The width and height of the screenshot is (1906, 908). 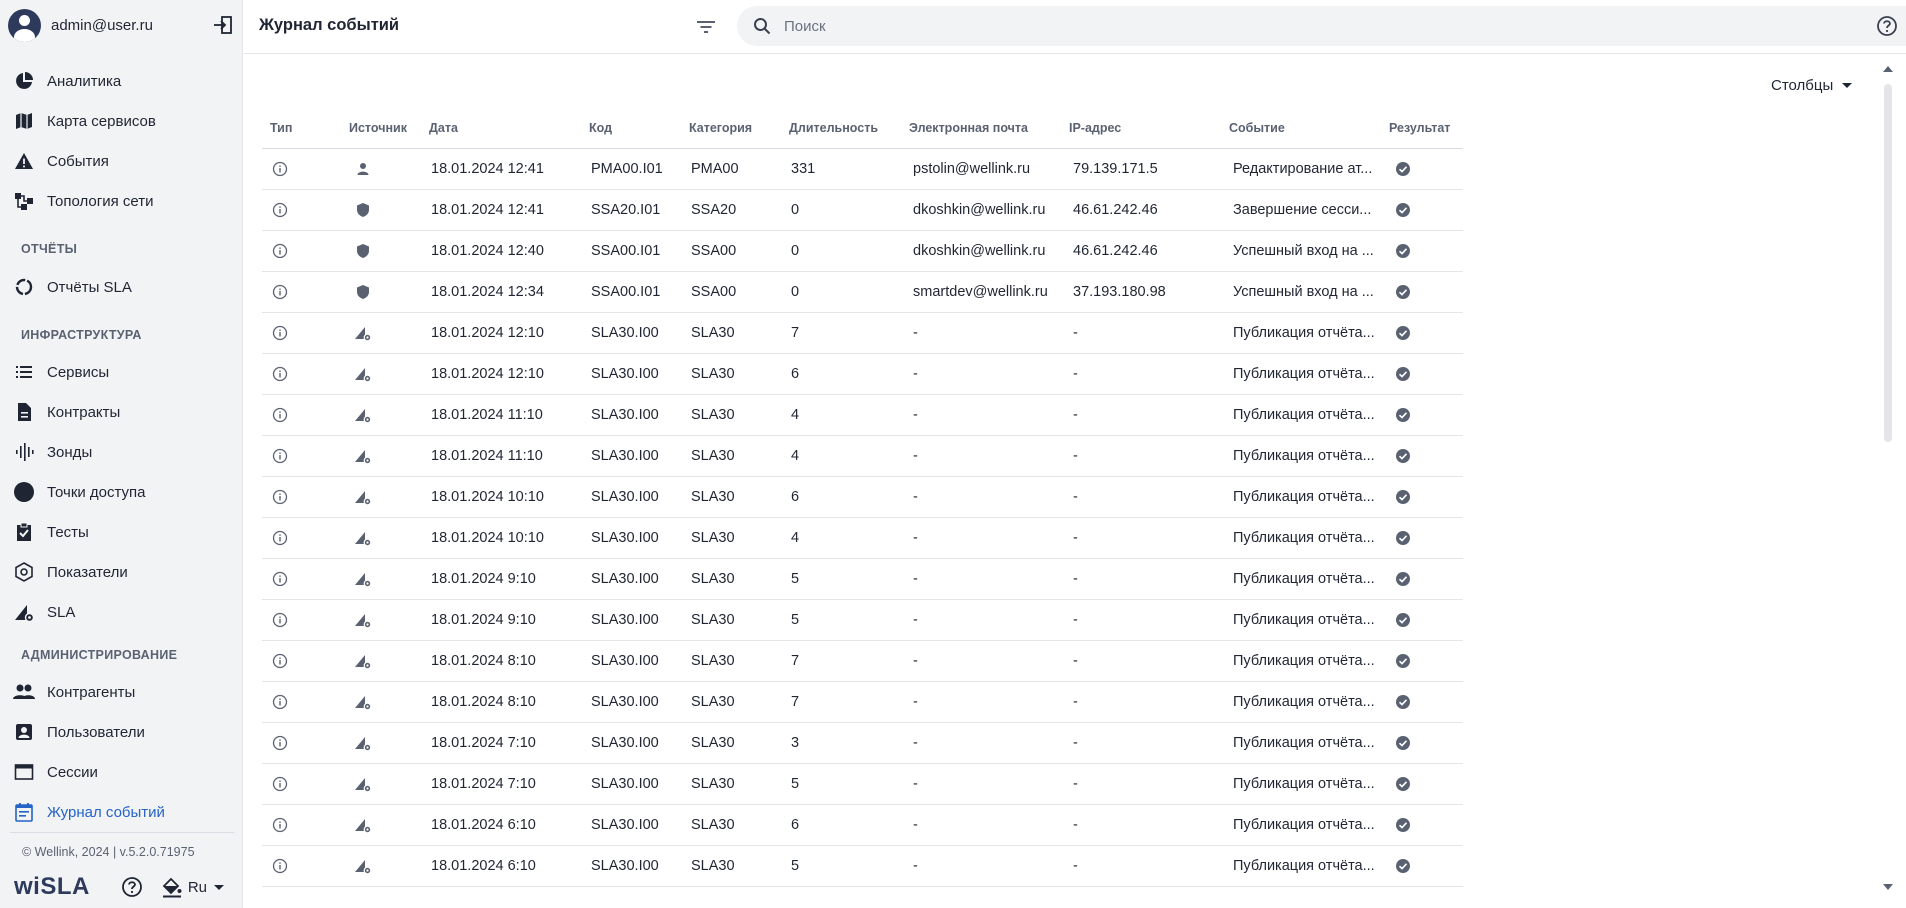 I want to click on search-icon, so click(x=762, y=26).